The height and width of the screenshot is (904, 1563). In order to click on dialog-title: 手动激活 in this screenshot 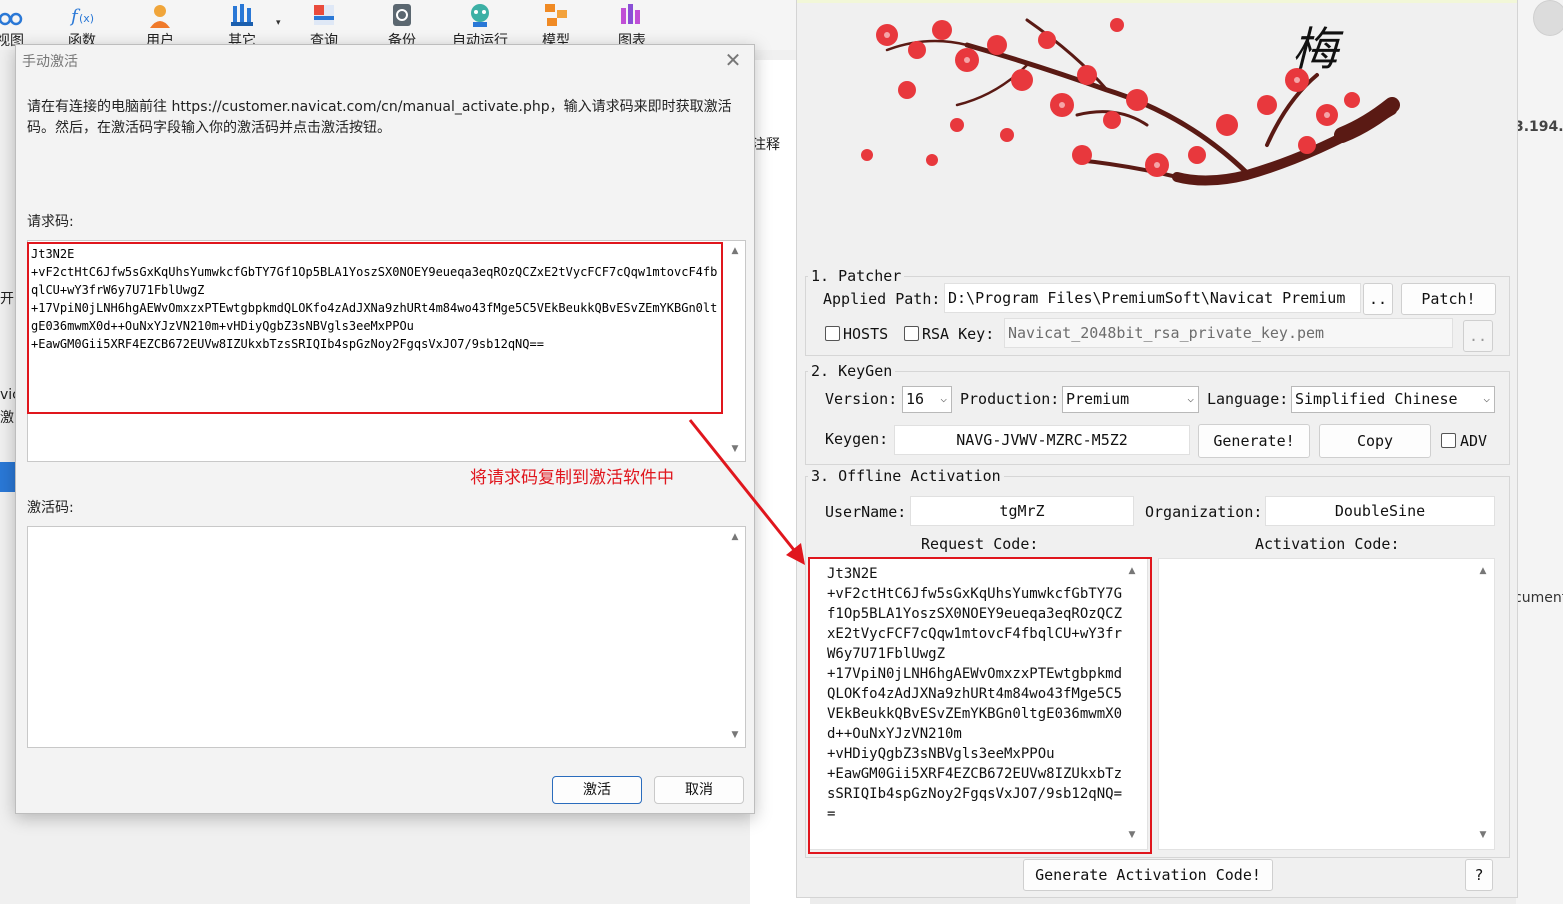, I will do `click(50, 62)`.